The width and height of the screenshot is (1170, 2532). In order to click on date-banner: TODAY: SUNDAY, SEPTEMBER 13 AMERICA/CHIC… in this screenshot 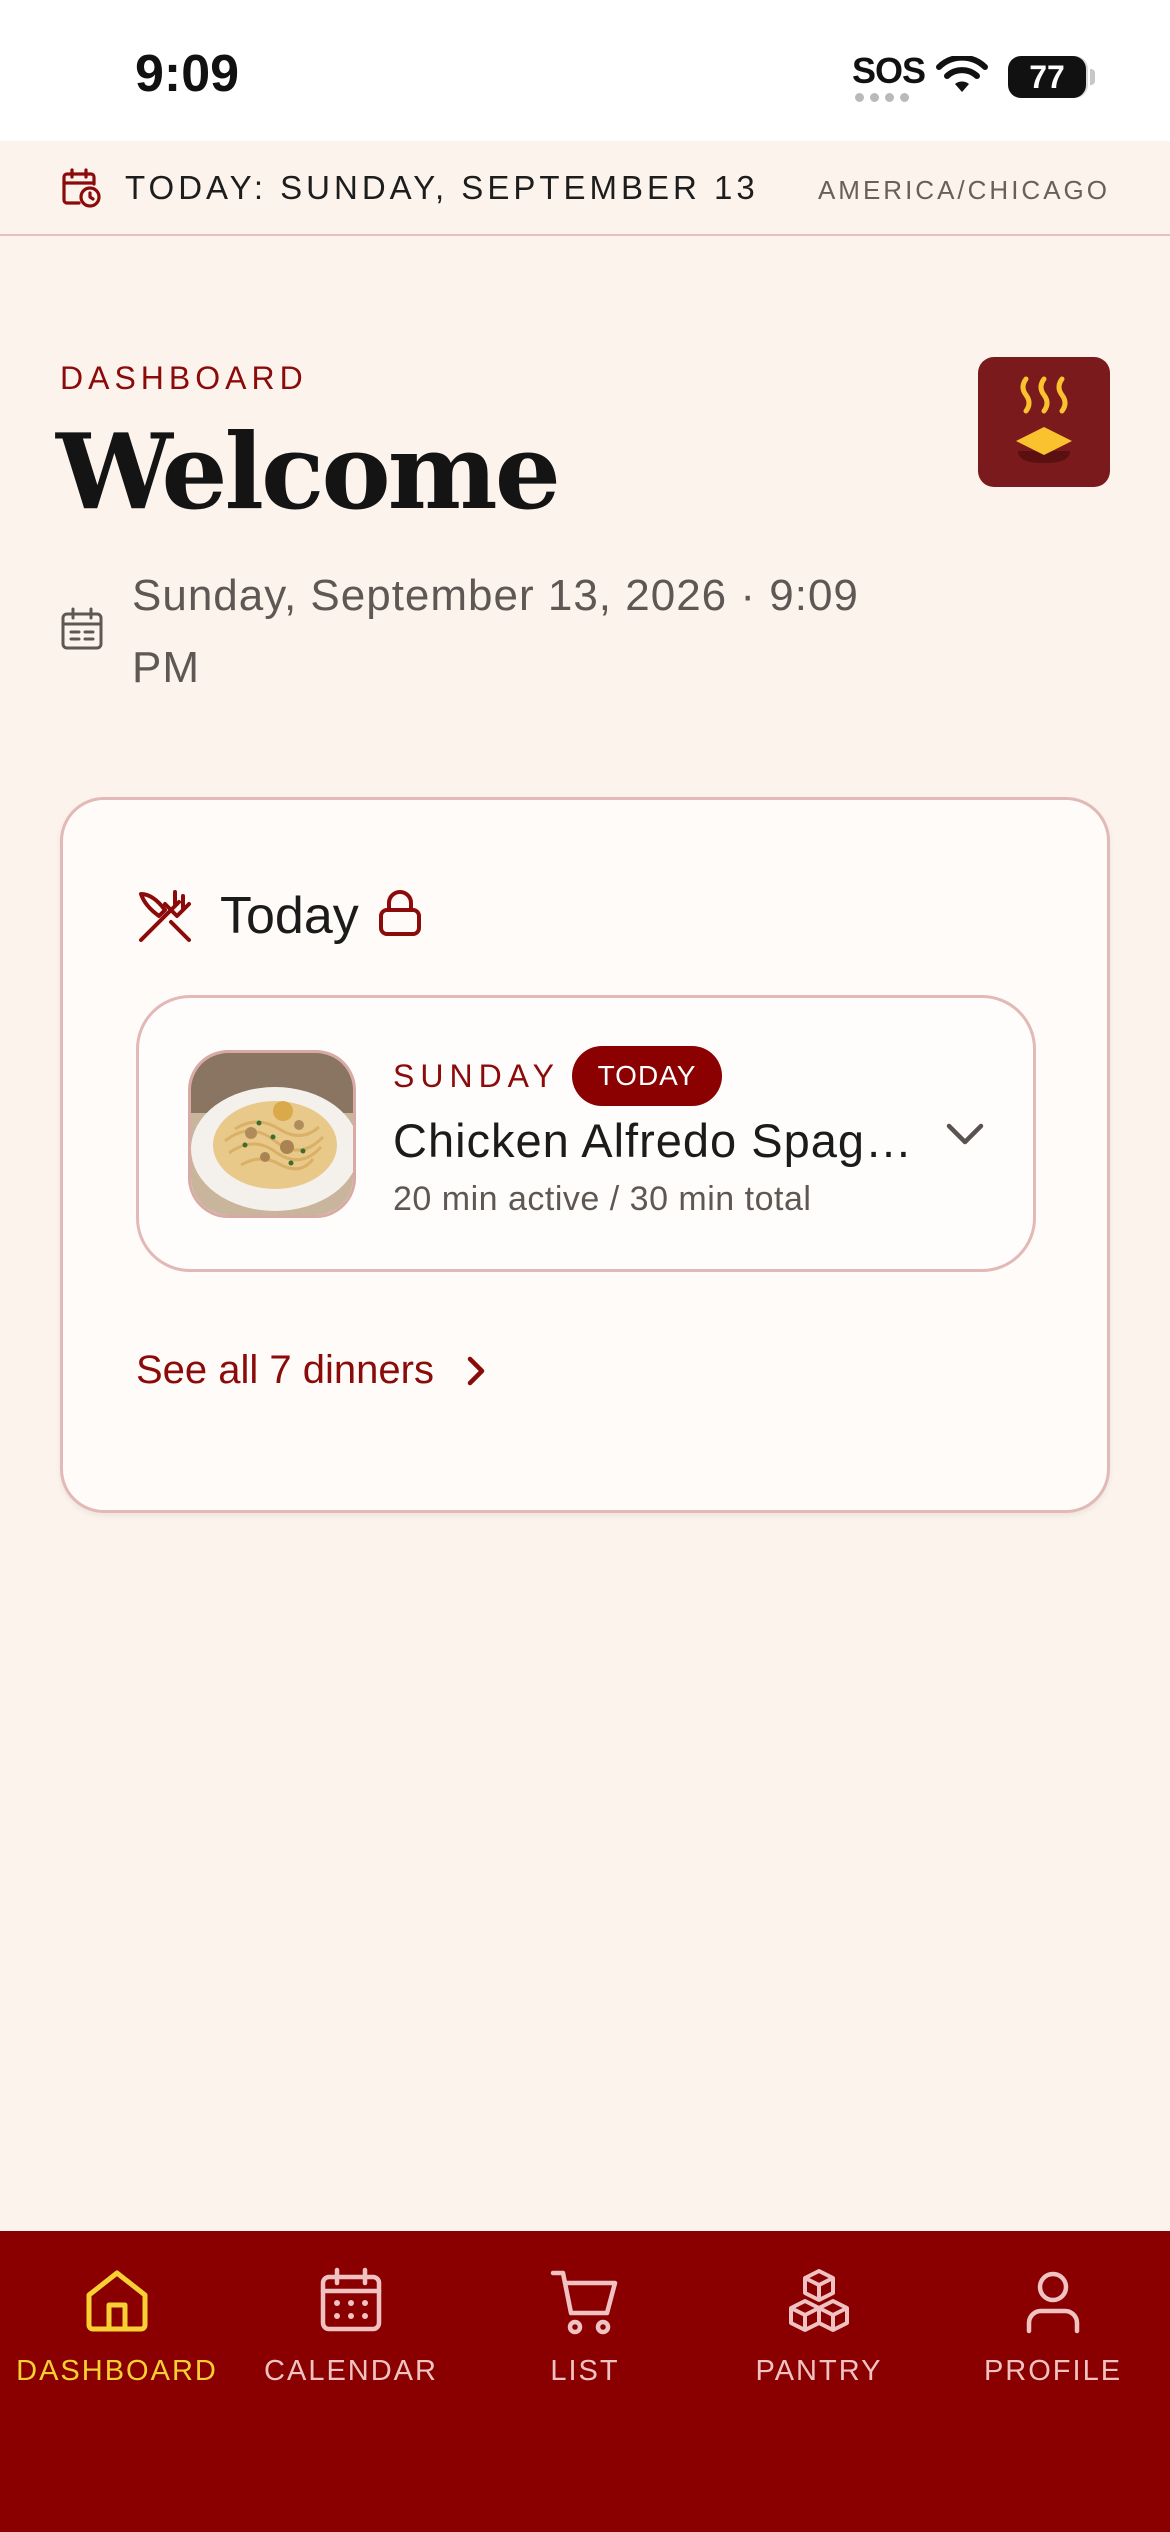, I will do `click(585, 188)`.